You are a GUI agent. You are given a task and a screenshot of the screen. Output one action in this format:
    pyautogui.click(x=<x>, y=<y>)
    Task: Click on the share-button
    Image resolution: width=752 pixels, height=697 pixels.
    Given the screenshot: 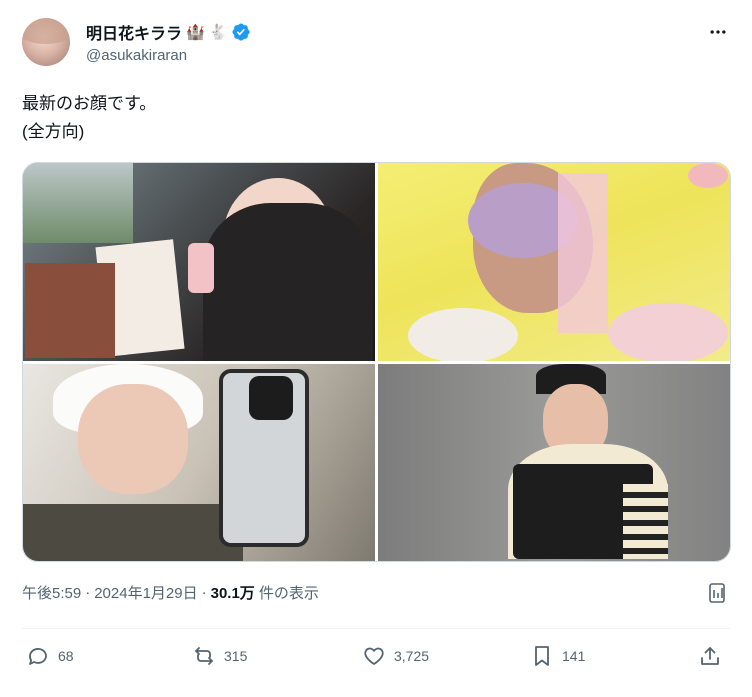 What is the action you would take?
    pyautogui.click(x=710, y=656)
    